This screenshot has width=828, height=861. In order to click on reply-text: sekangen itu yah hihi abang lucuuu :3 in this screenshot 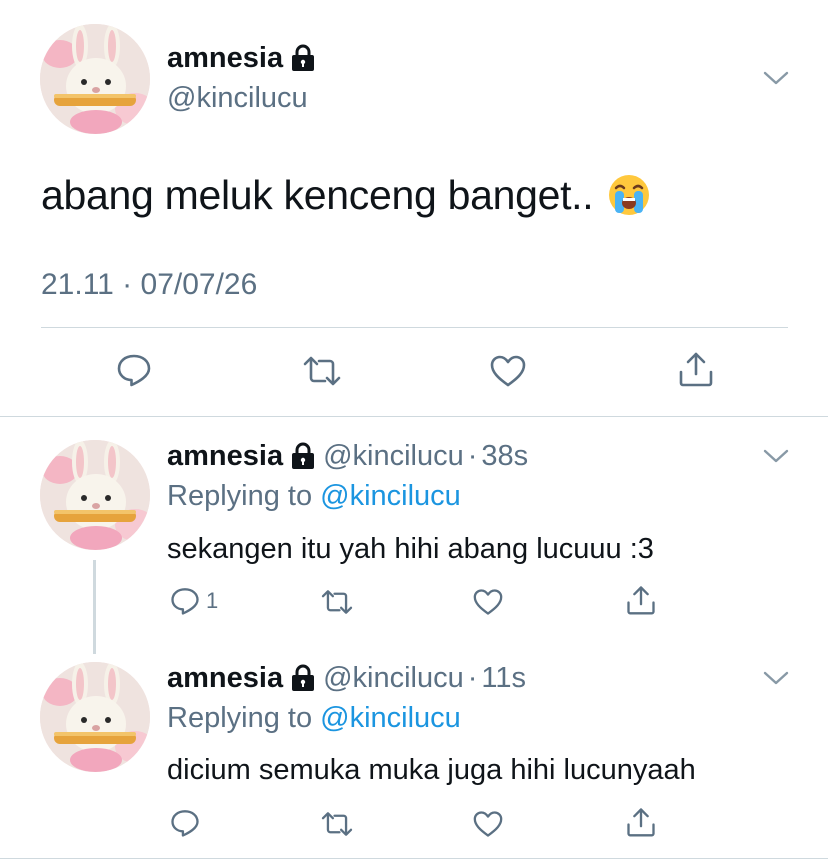, I will do `click(410, 549)`.